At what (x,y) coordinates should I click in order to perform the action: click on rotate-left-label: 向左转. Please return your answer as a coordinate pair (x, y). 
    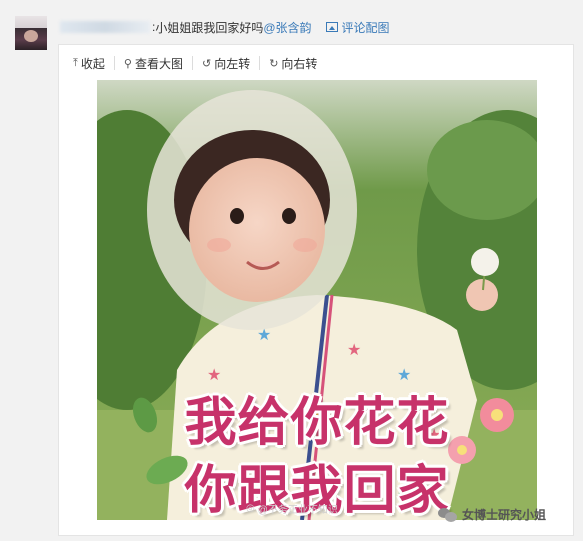
    Looking at the image, I should click on (232, 63).